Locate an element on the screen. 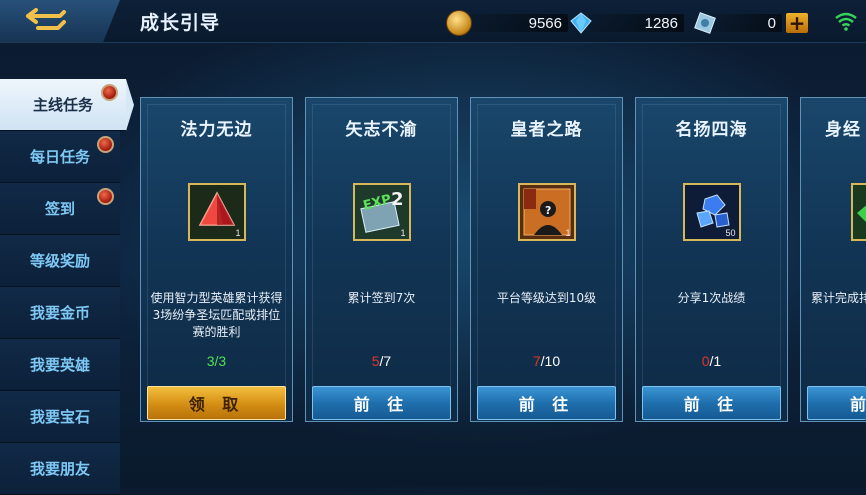  green-crystal-icon is located at coordinates (859, 212).